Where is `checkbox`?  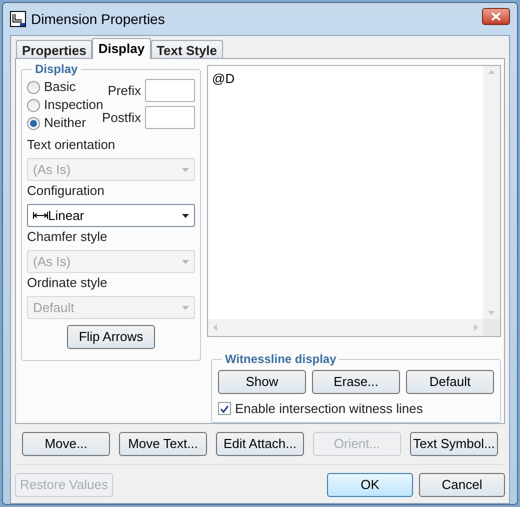 checkbox is located at coordinates (224, 409).